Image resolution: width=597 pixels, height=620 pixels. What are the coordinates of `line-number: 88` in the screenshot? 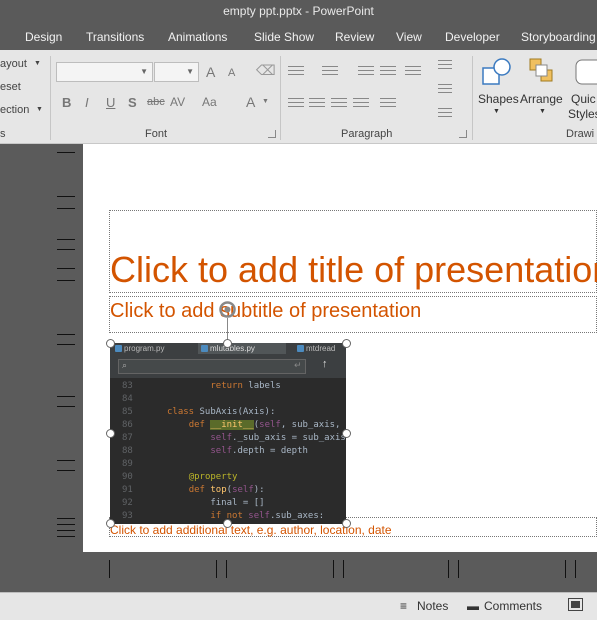 It's located at (127, 451).